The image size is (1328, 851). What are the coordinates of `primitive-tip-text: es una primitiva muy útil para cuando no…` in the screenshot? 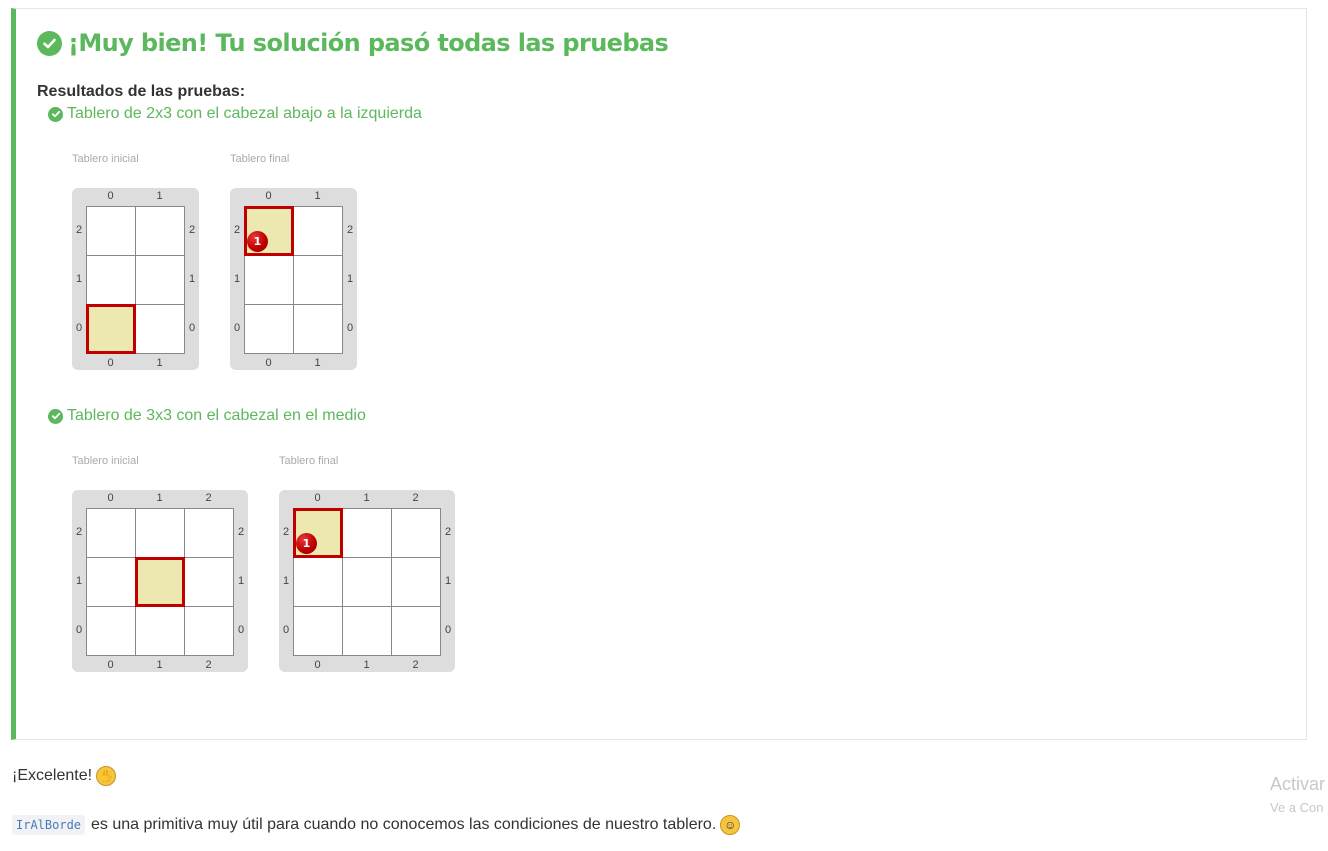 It's located at (404, 824).